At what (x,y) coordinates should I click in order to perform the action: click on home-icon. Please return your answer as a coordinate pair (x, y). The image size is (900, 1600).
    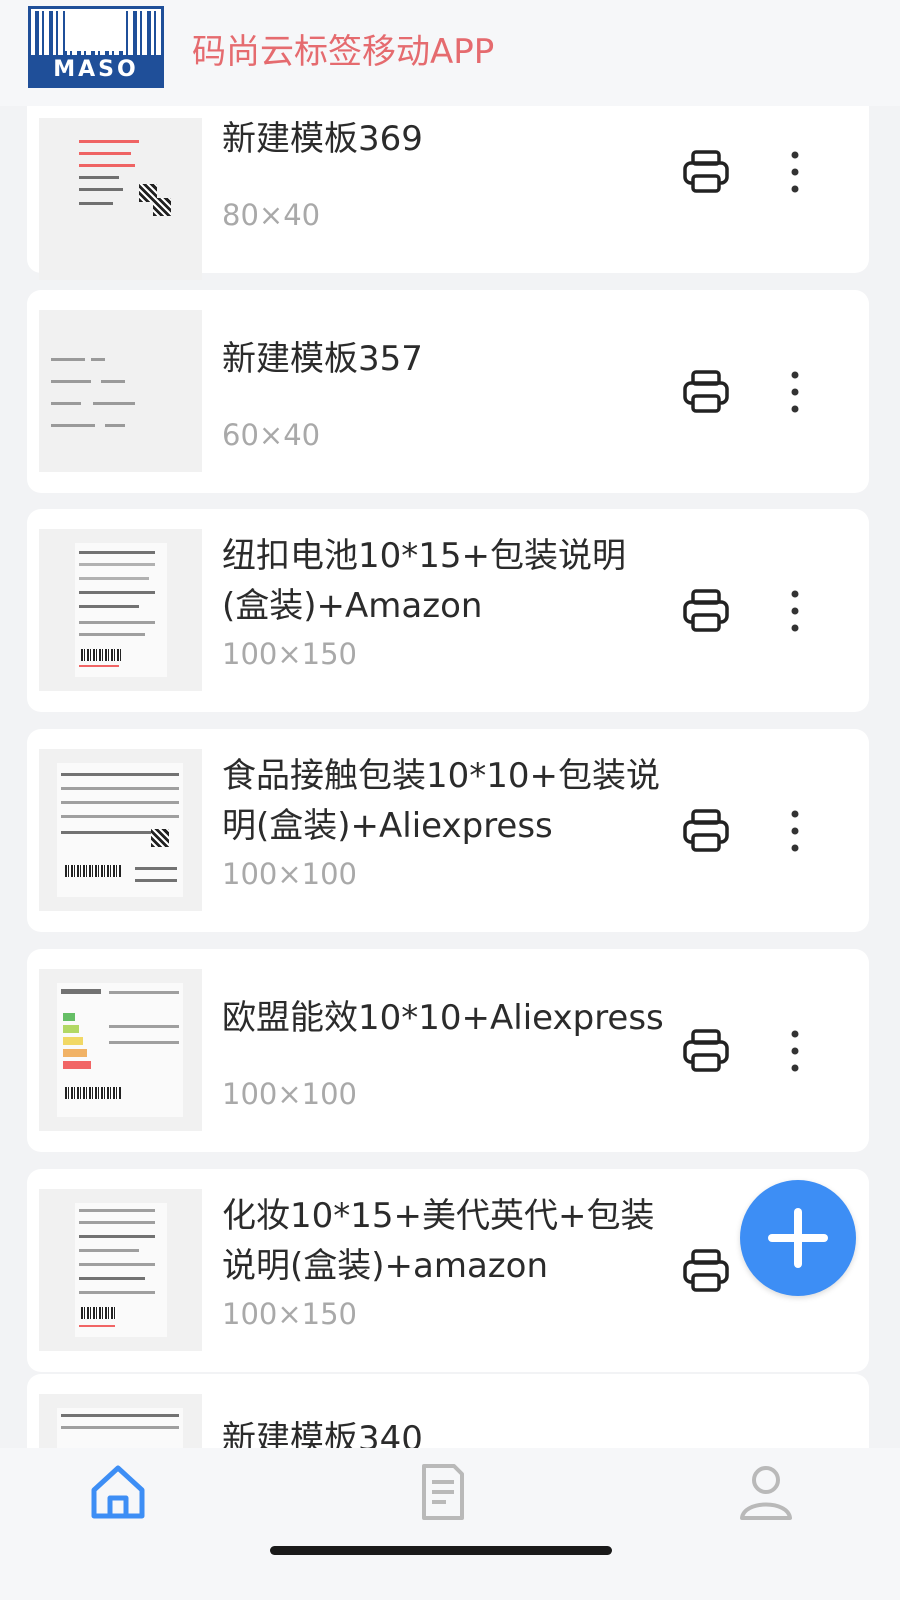
    Looking at the image, I should click on (118, 1492).